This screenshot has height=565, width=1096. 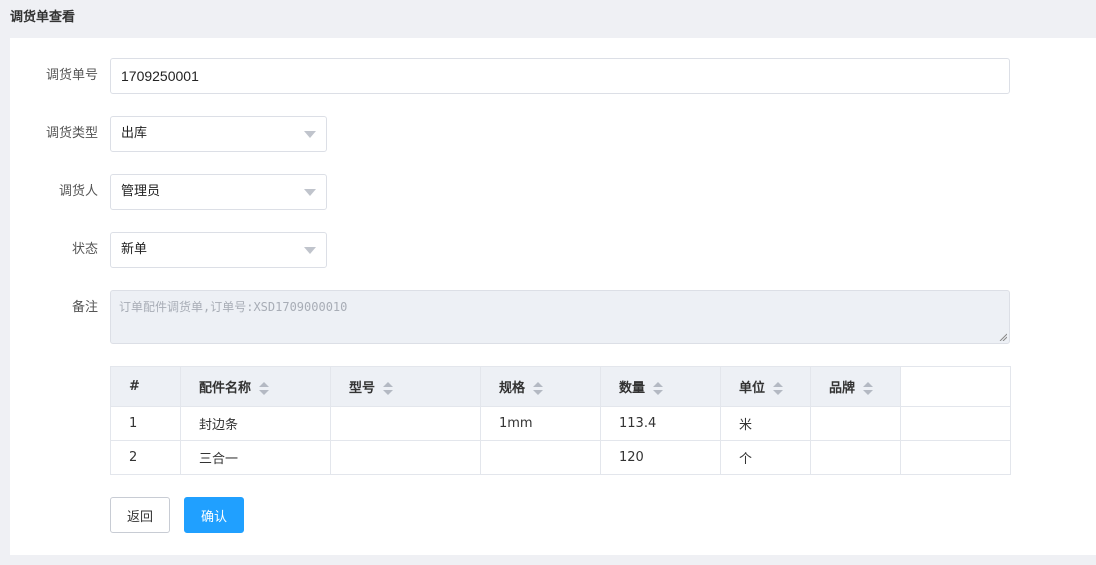 What do you see at coordinates (78, 191) in the screenshot?
I see `person-label: 调货人` at bounding box center [78, 191].